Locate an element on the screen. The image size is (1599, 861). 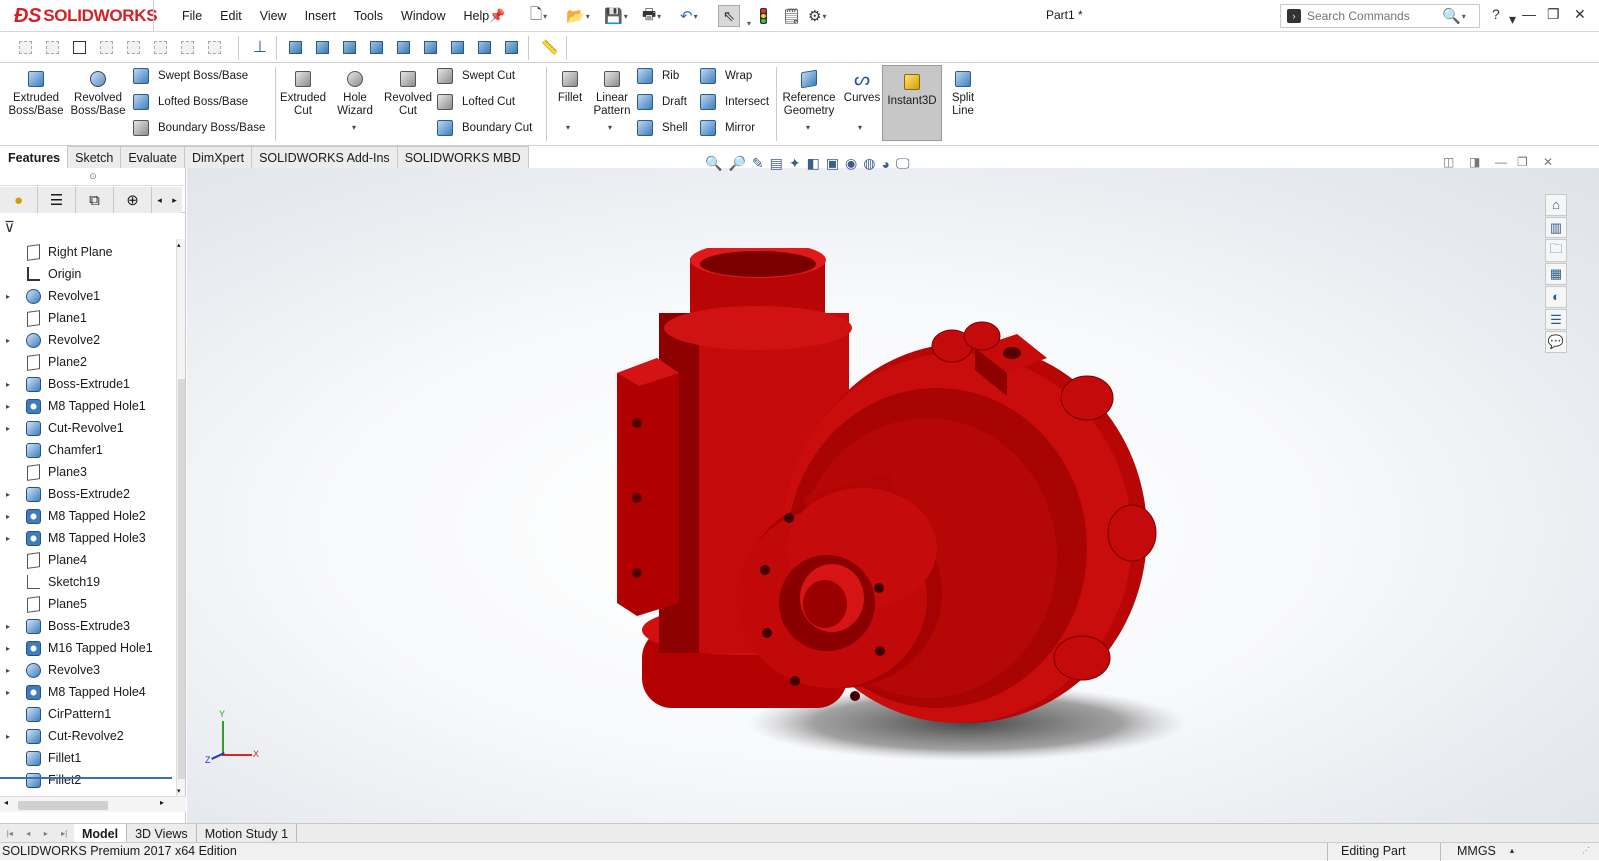
display-style-icon: ▣ is located at coordinates (832, 163).